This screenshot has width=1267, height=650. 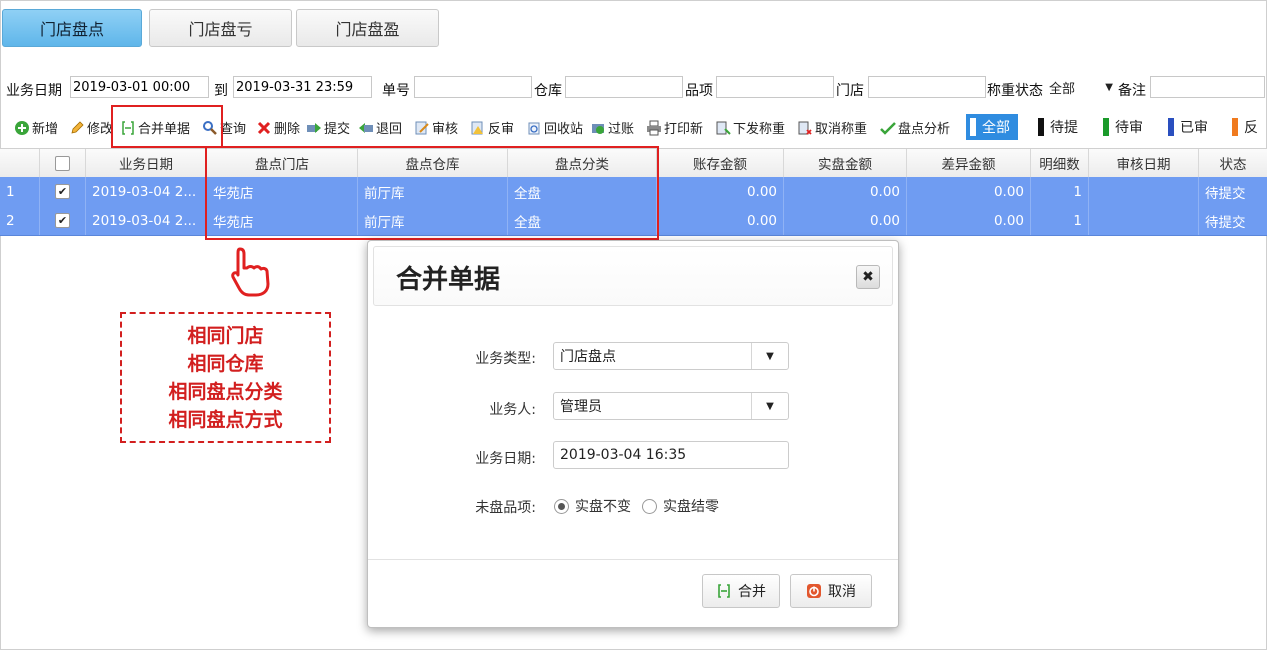 I want to click on status-tab-pending-audit: 待审, so click(x=1123, y=127).